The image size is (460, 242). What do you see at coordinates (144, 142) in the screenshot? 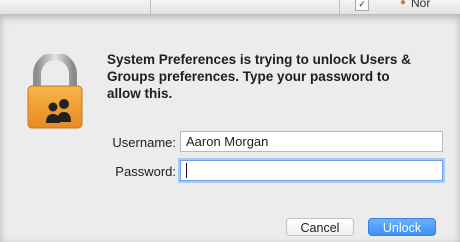
I see `username-label: Username:` at bounding box center [144, 142].